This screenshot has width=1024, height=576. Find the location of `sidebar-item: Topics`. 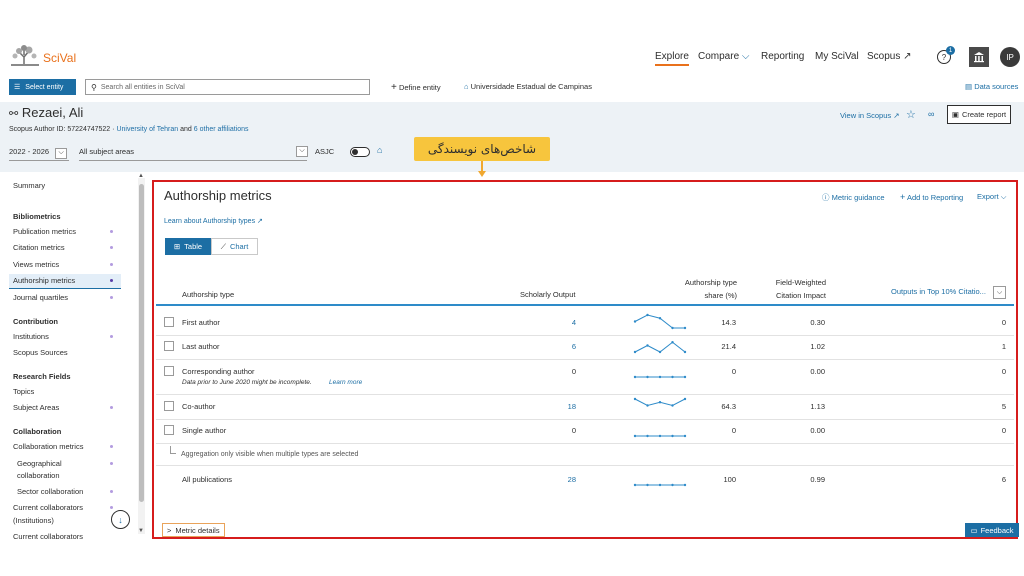

sidebar-item: Topics is located at coordinates (23, 391).